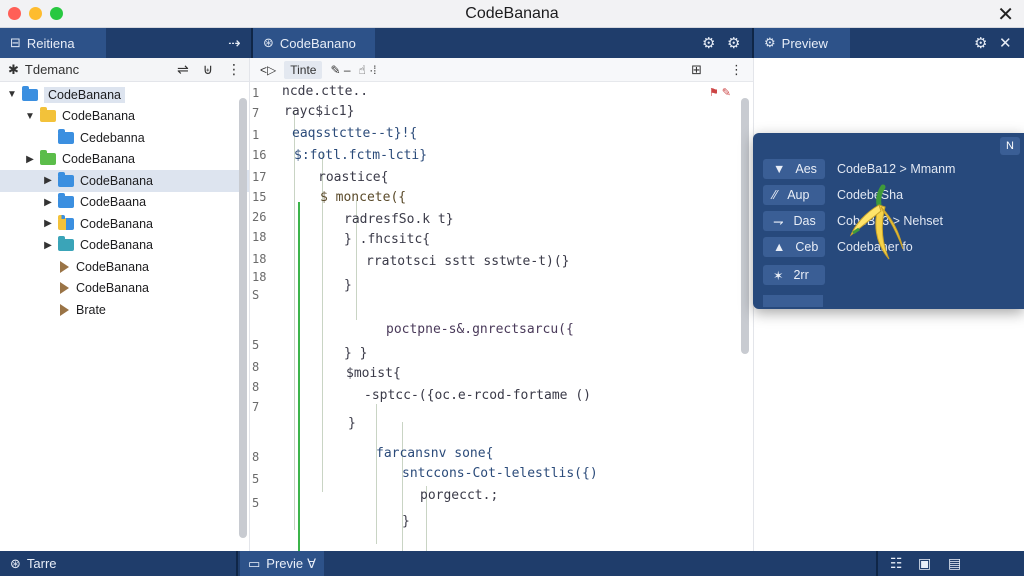 This screenshot has width=1024, height=576. What do you see at coordinates (183, 69) in the screenshot?
I see `sort-icon: ⇌` at bounding box center [183, 69].